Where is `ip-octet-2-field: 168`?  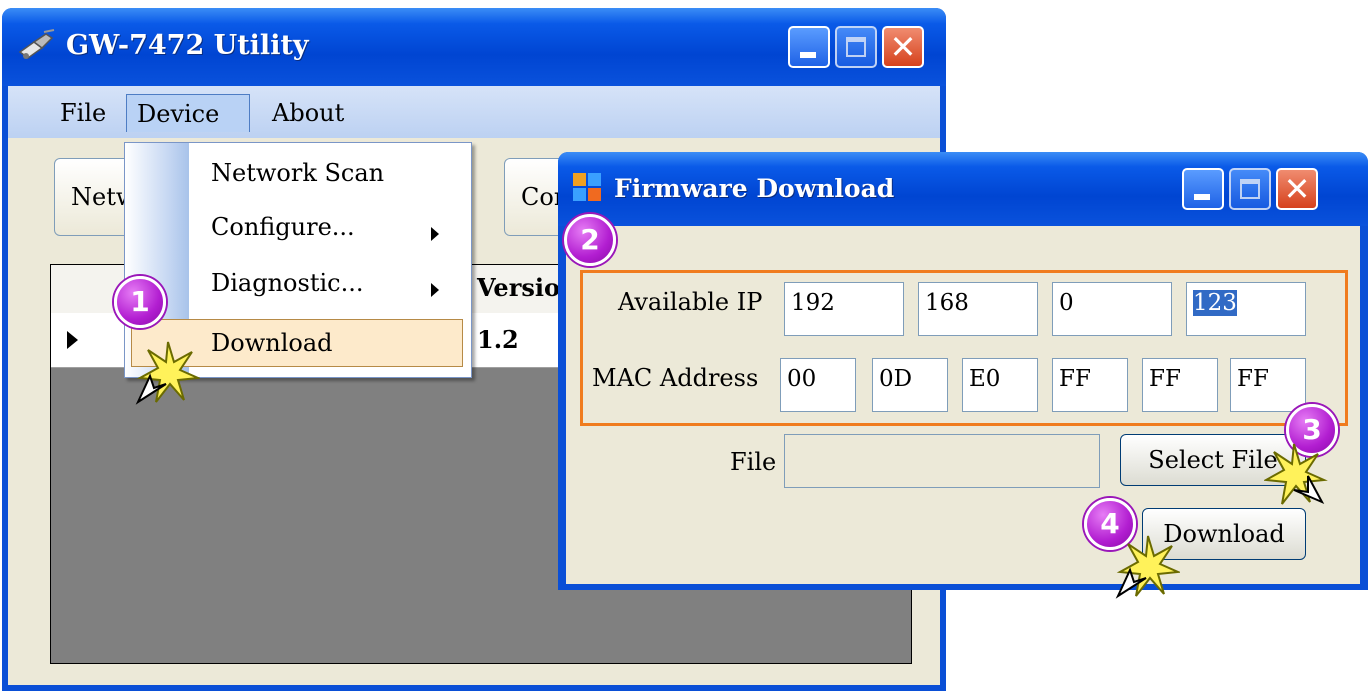
ip-octet-2-field: 168 is located at coordinates (978, 309).